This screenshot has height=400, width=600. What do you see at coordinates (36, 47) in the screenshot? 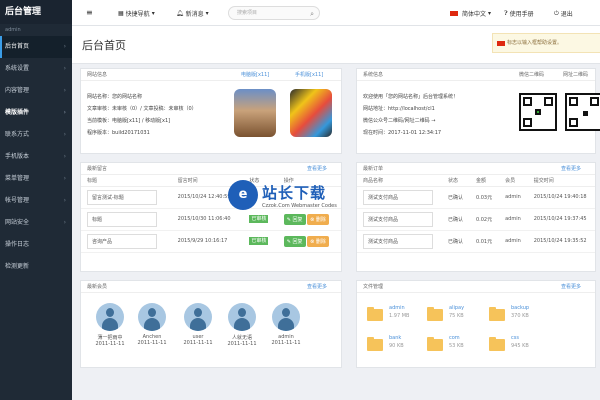
I see `sidebar-item-home: 后台首页 ›` at bounding box center [36, 47].